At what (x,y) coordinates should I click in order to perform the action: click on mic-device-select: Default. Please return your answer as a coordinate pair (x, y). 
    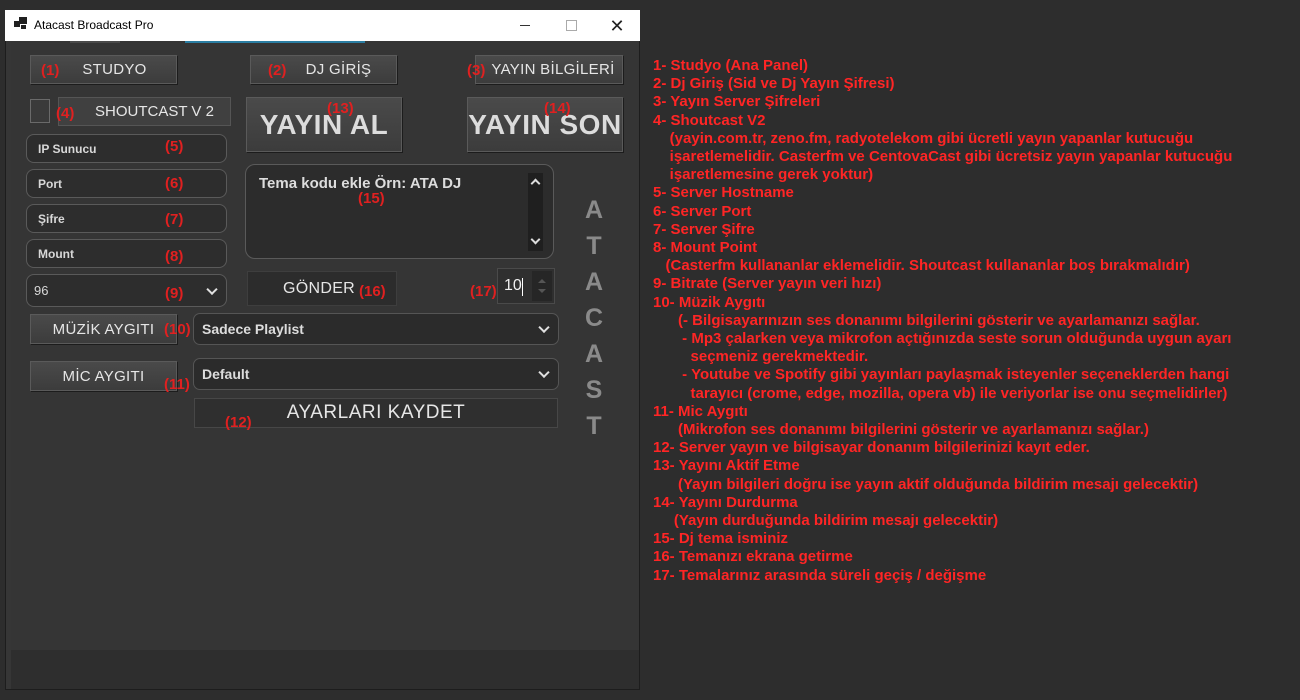
    Looking at the image, I should click on (376, 374).